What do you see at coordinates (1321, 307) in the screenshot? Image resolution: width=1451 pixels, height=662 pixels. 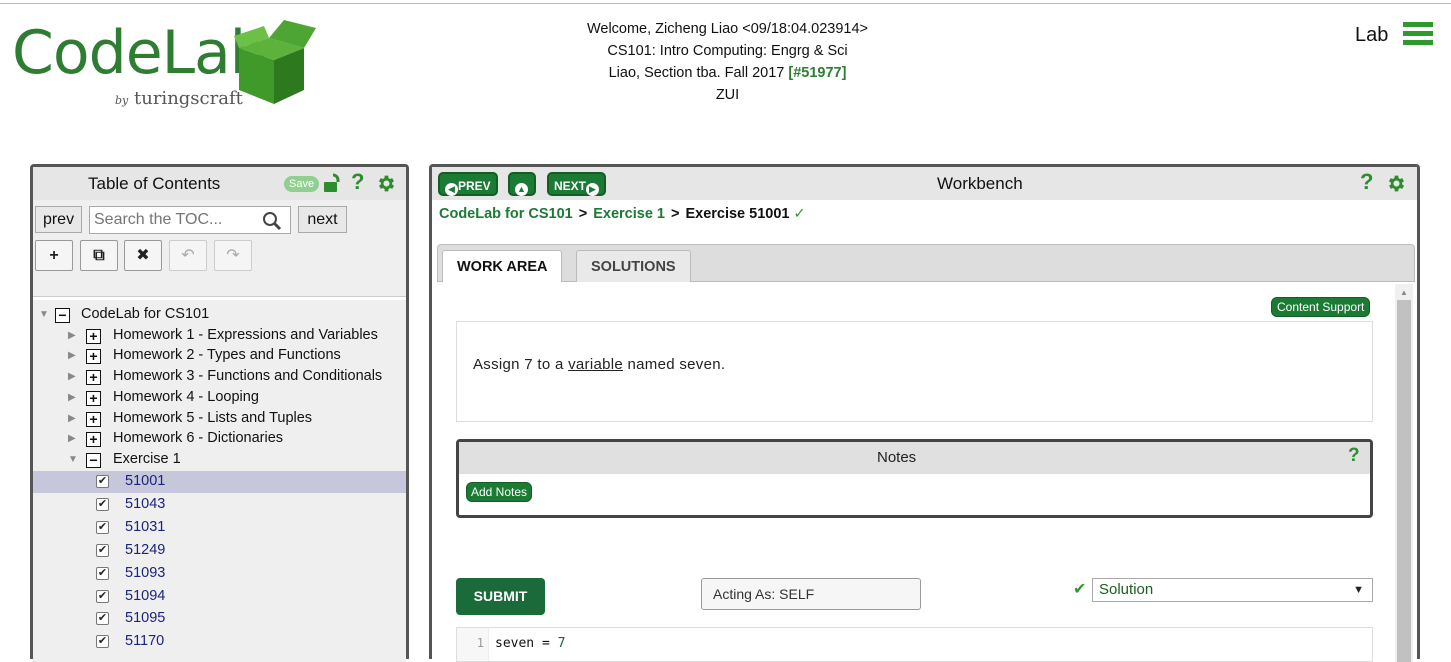 I see `content-support-button: Content Support` at bounding box center [1321, 307].